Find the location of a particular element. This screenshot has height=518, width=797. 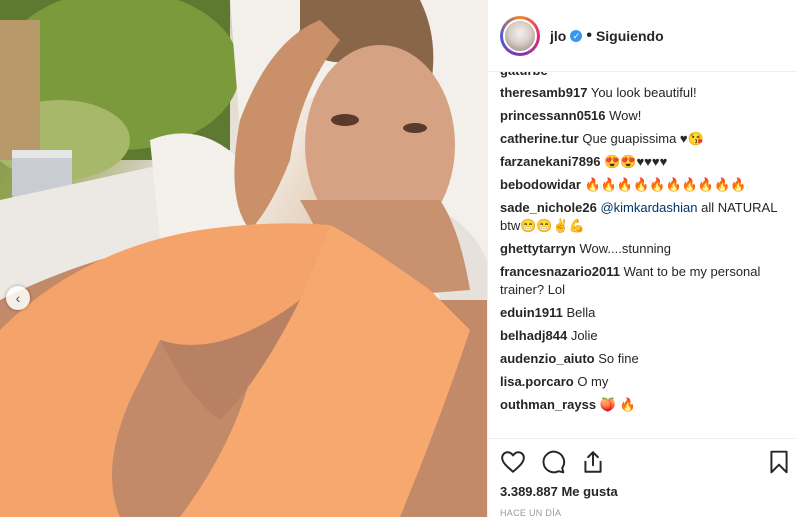

comment-username: outhman_rayss is located at coordinates (548, 404).